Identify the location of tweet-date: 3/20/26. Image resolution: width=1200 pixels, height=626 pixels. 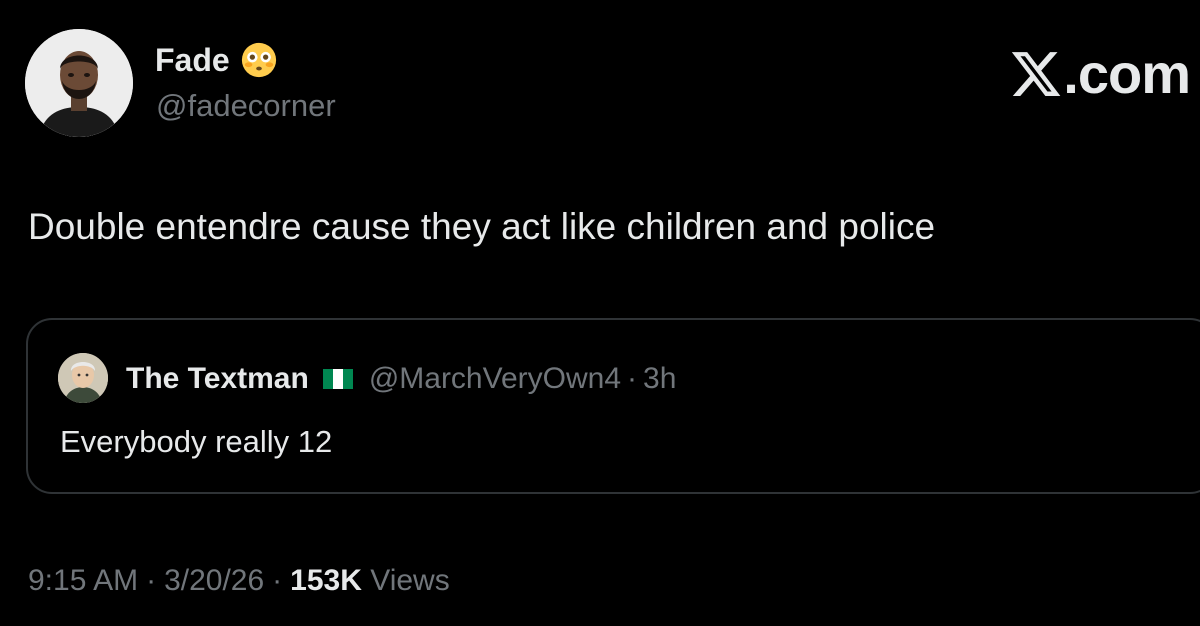
(214, 580).